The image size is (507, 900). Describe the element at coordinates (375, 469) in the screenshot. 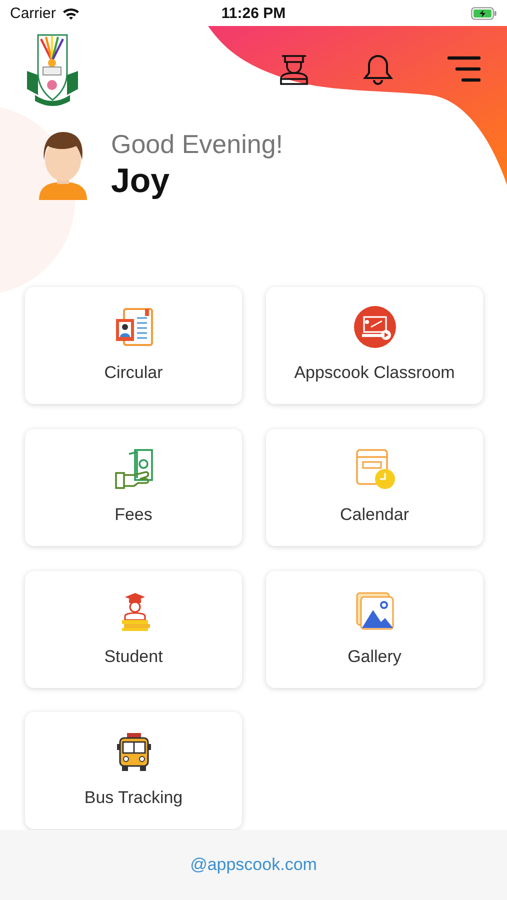

I see `calendar-clock-icon` at that location.